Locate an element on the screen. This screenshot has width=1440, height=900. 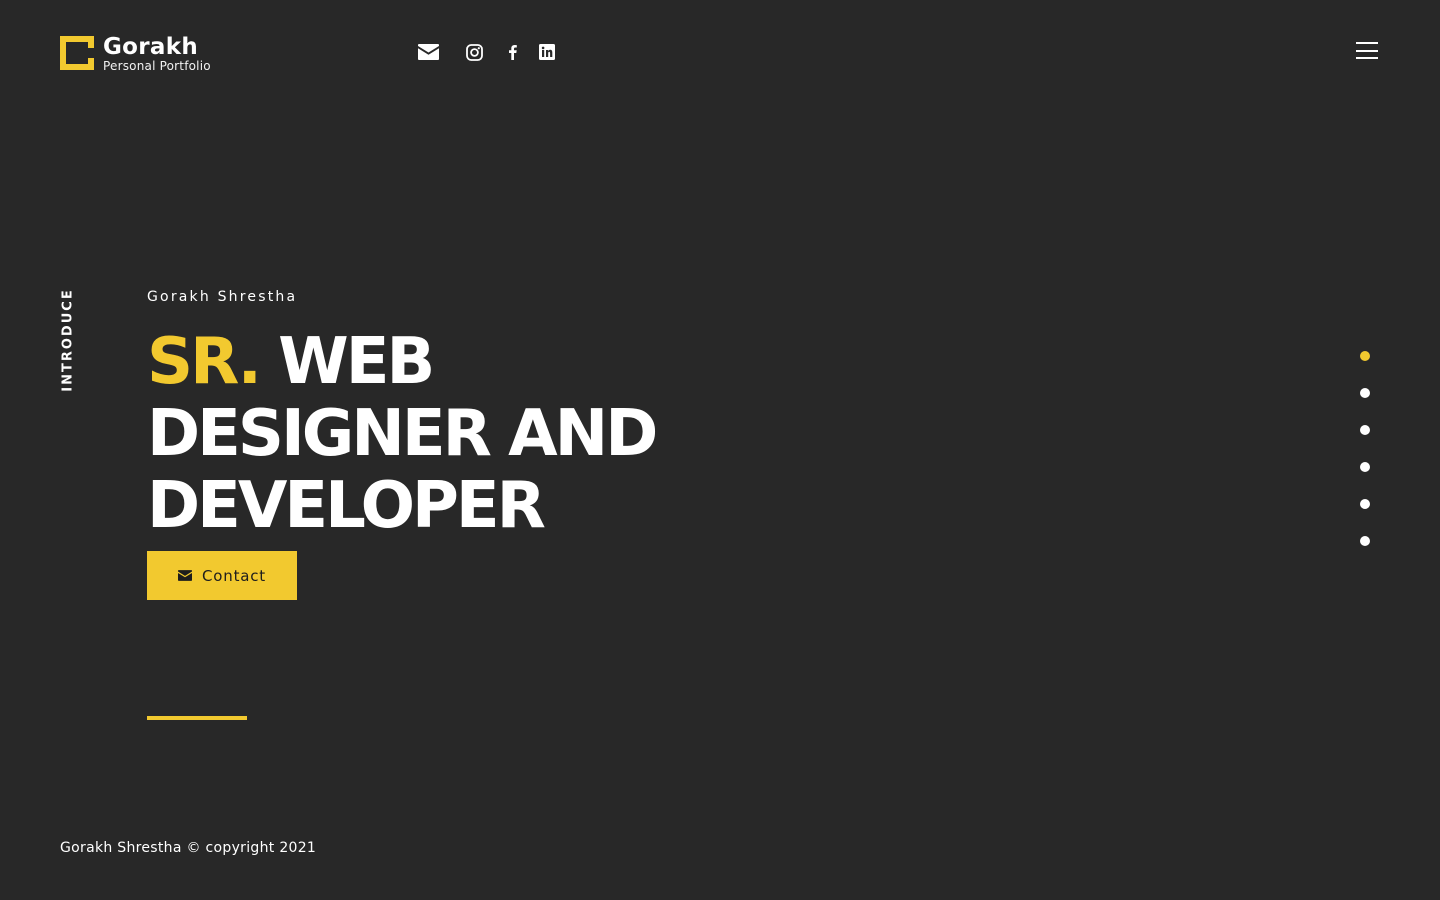
brand-text: Gorakh Personal Portfolio is located at coordinates (157, 53).